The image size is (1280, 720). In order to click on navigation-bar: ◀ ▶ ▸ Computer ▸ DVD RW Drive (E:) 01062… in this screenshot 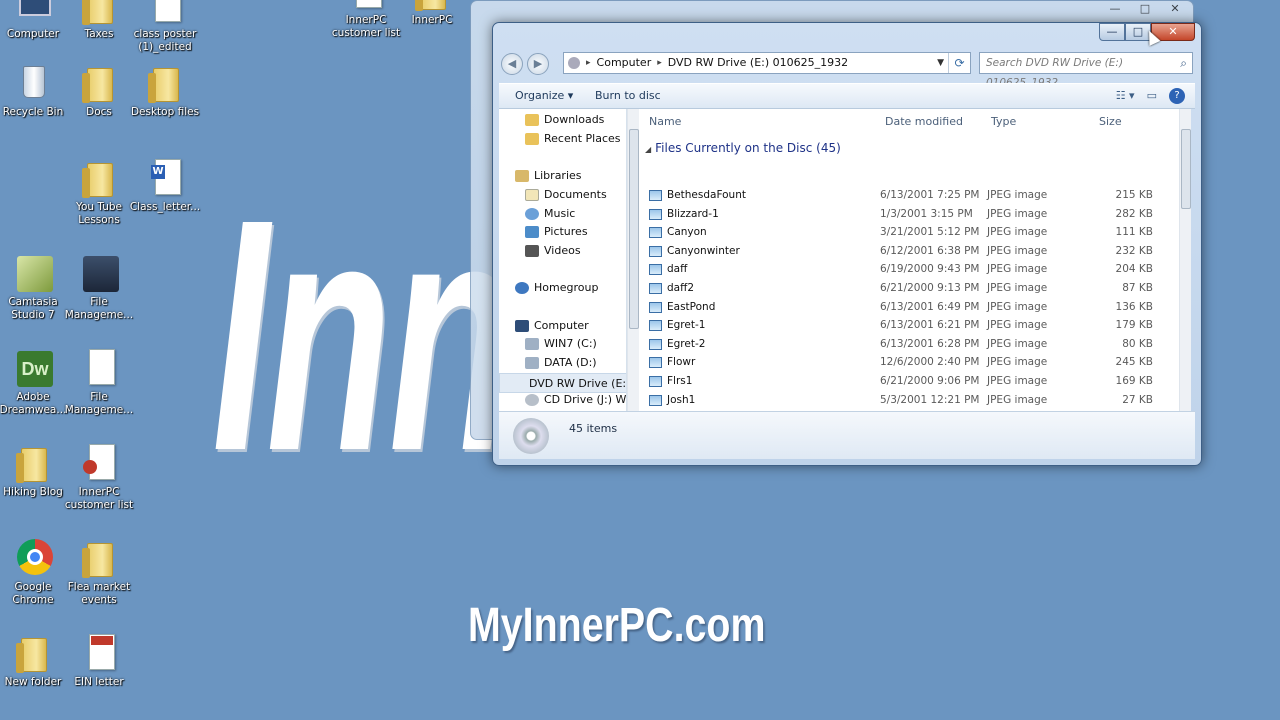, I will do `click(847, 69)`.